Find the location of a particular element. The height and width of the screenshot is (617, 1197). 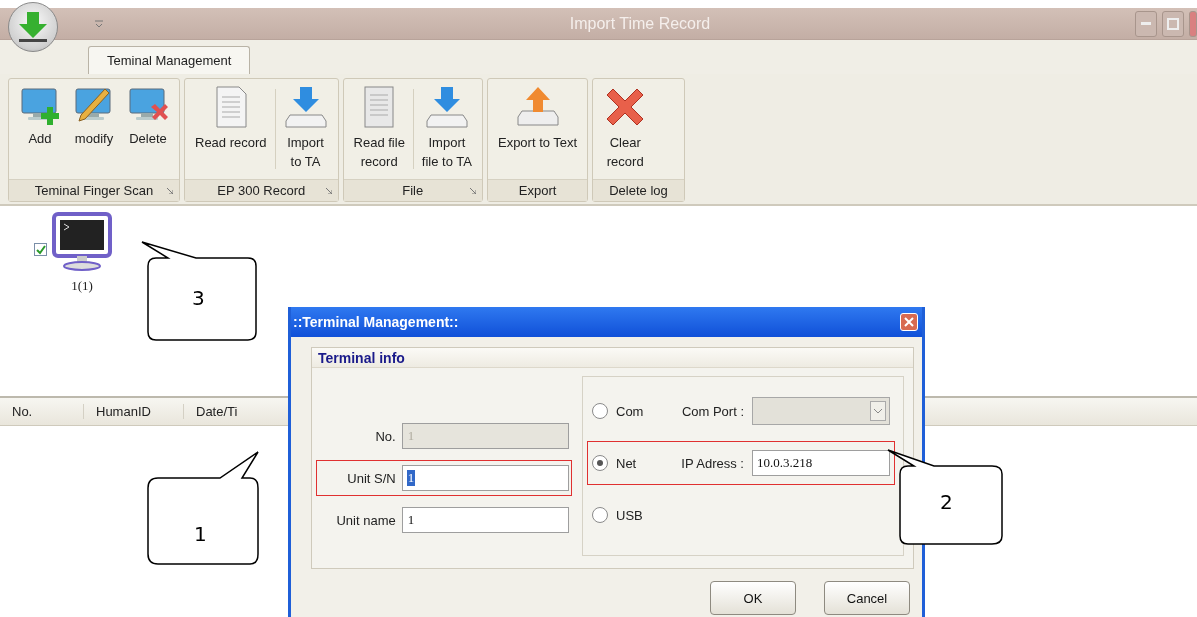

ribbon-button: Import file to TA is located at coordinates (446, 129).